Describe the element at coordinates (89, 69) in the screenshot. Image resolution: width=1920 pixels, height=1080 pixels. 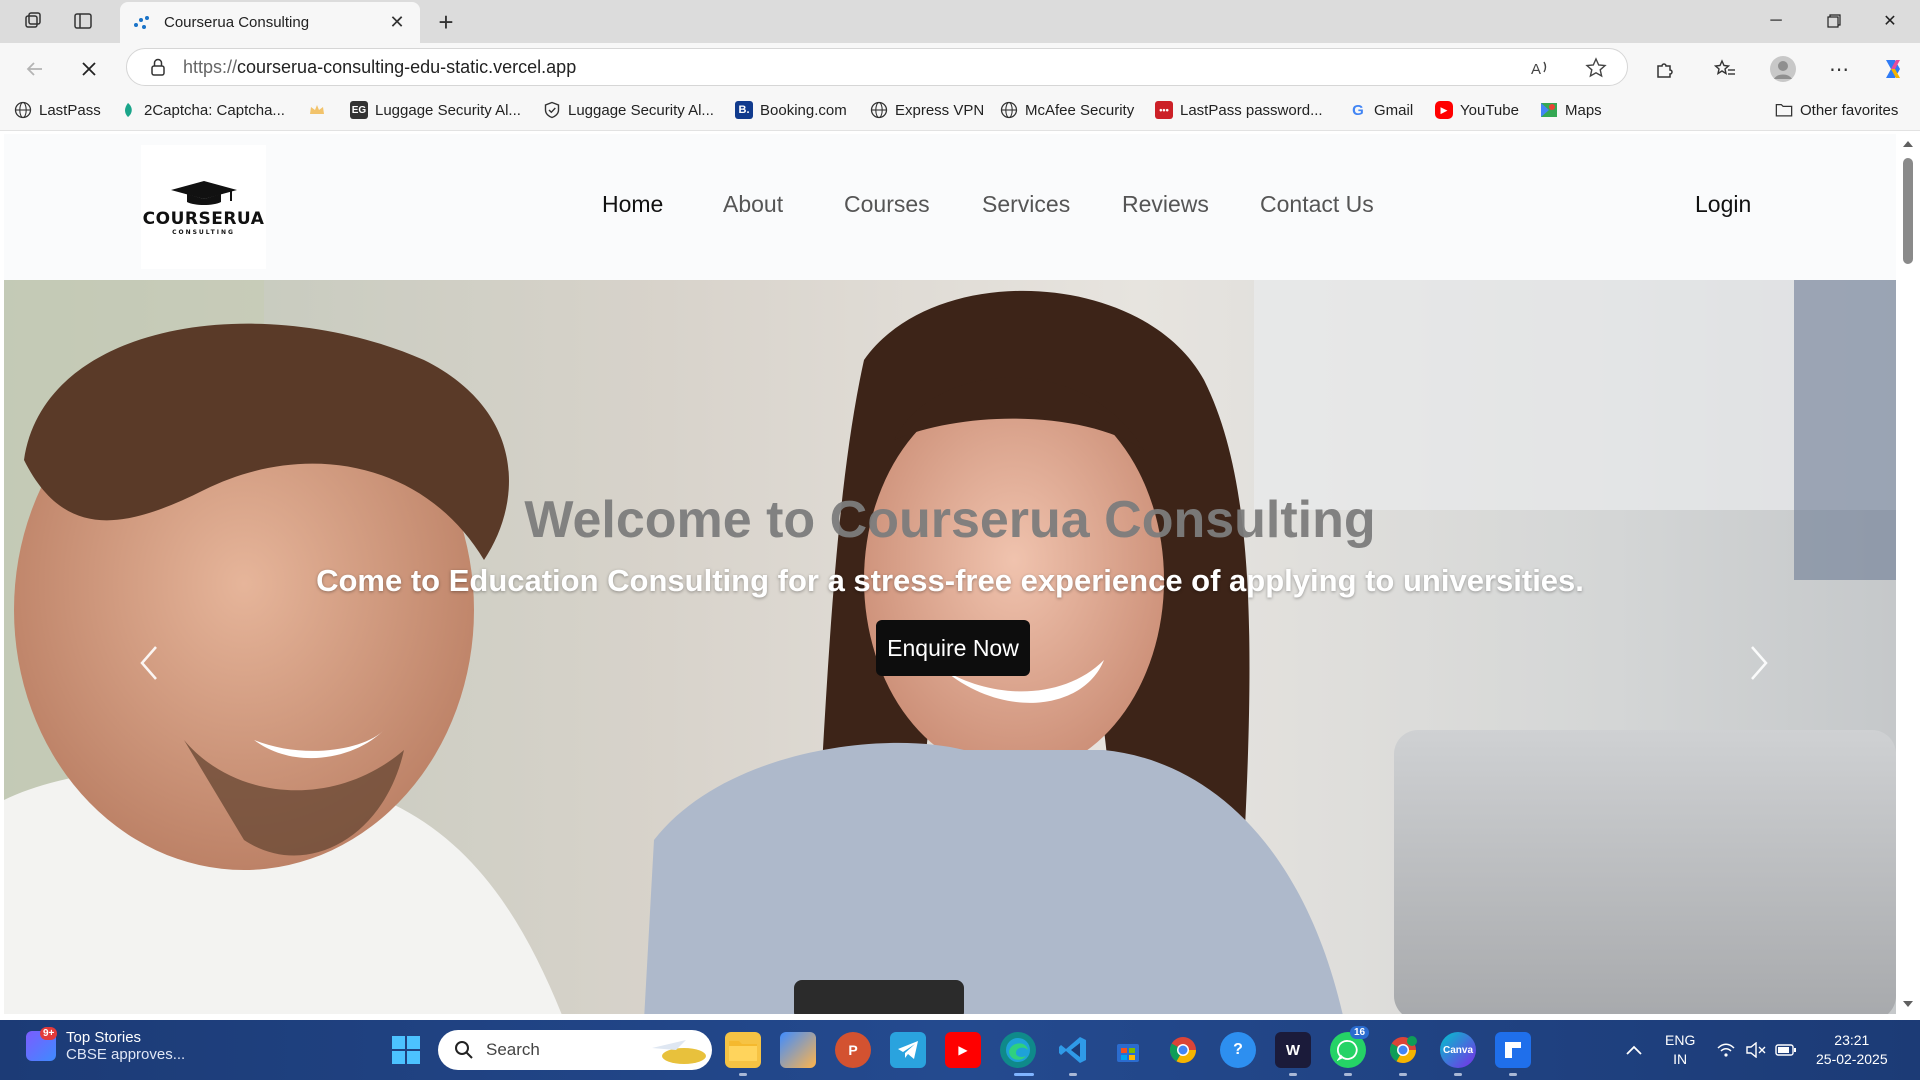
I see `stop-loading-icon` at that location.